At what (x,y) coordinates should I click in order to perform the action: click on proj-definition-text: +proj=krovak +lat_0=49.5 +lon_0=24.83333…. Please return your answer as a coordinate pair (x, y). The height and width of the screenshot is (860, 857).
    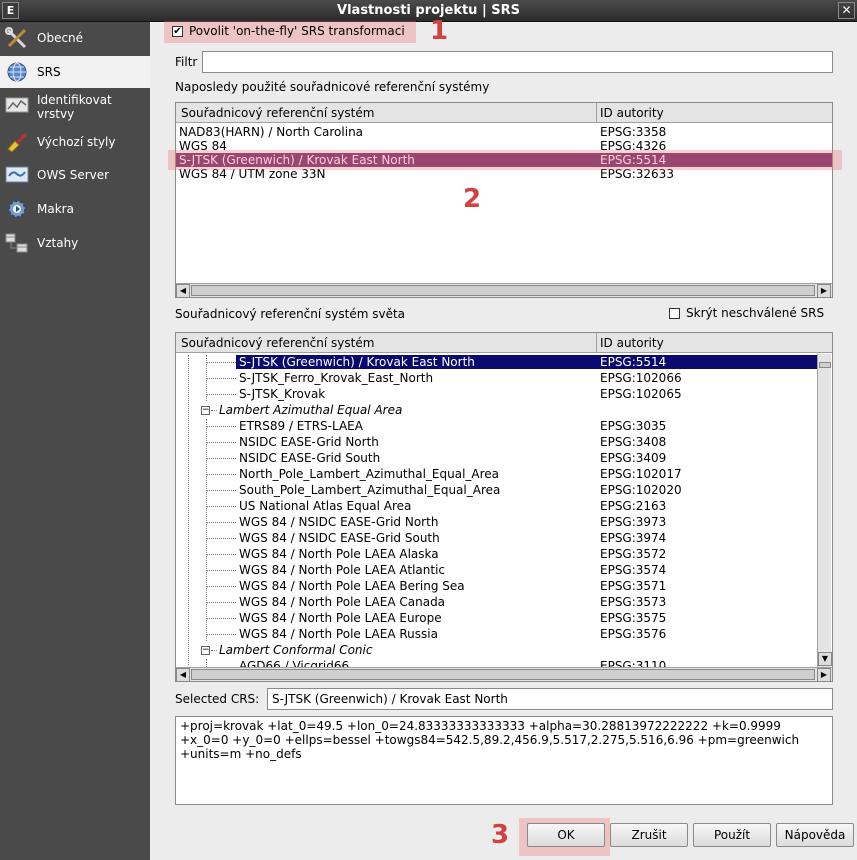
    Looking at the image, I should click on (504, 760).